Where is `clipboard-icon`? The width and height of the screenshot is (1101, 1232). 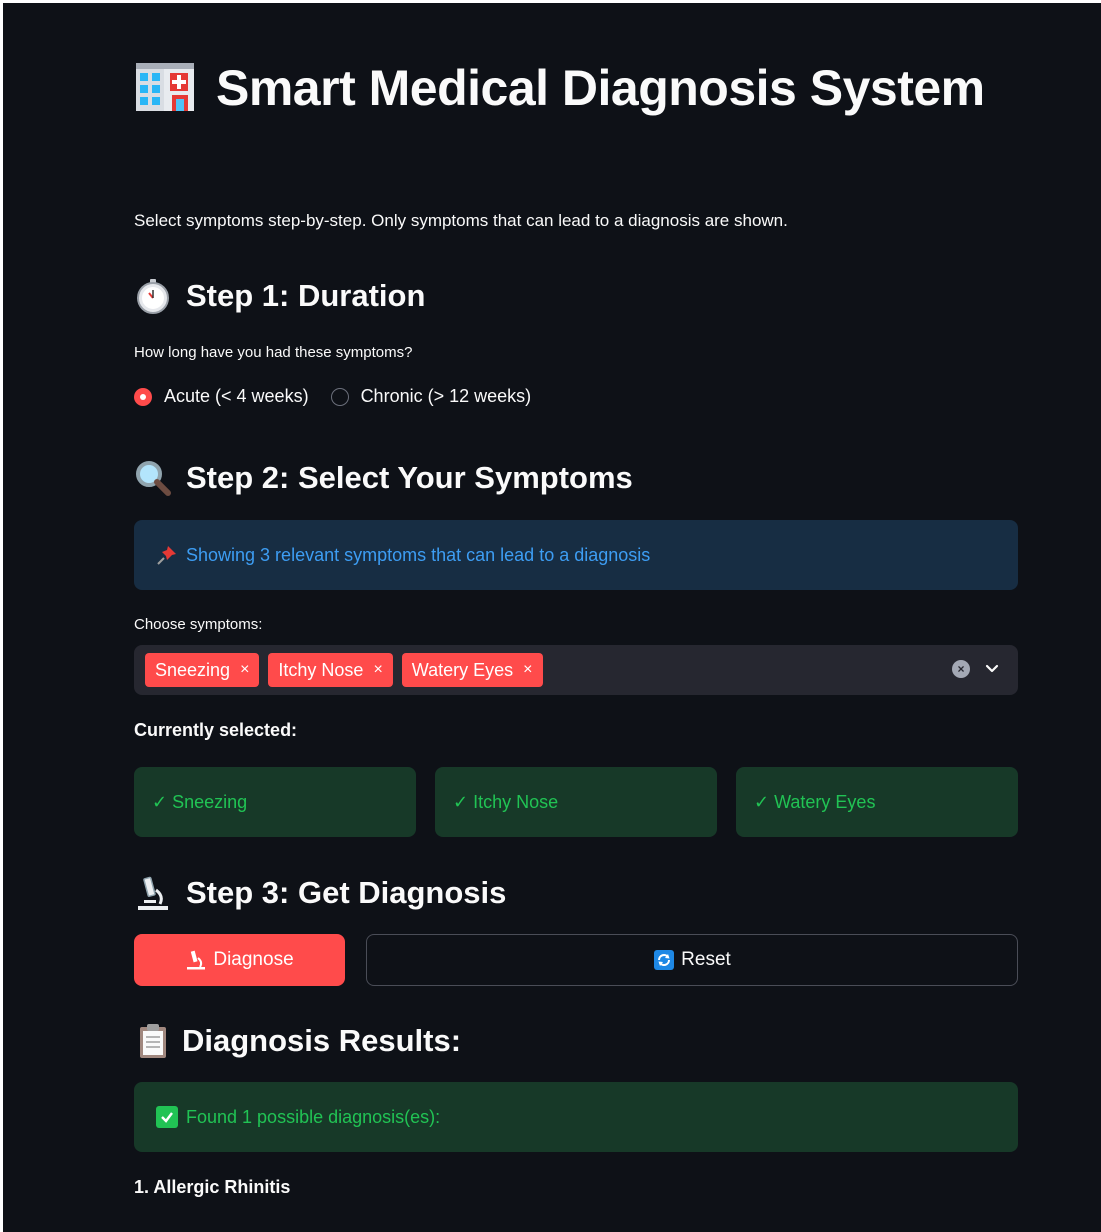
clipboard-icon is located at coordinates (153, 1041).